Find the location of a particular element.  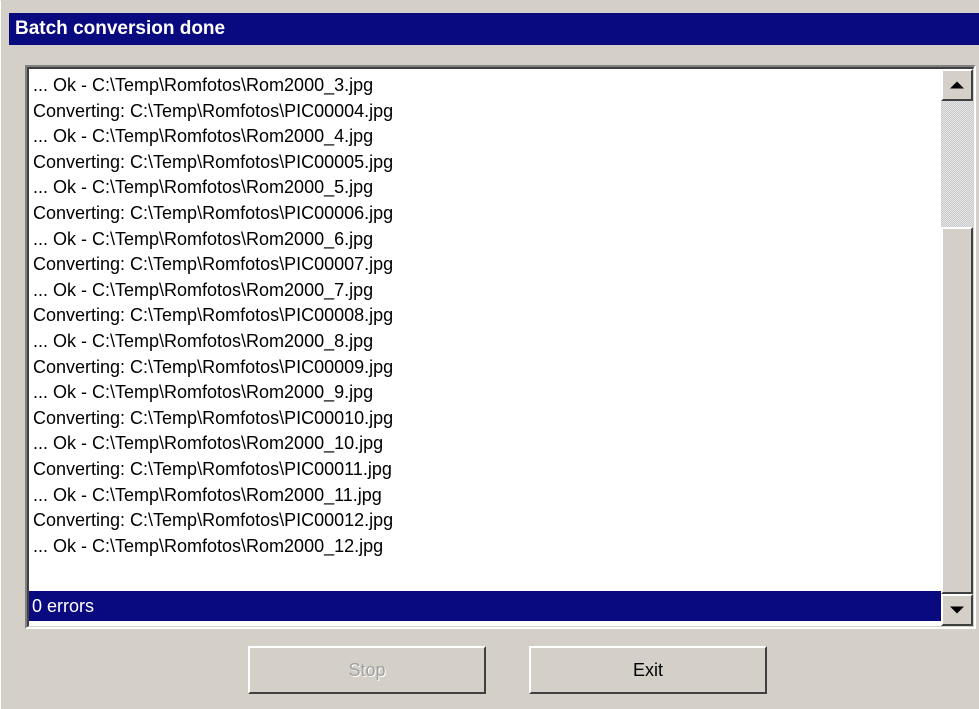

arrow-up-icon is located at coordinates (957, 85).